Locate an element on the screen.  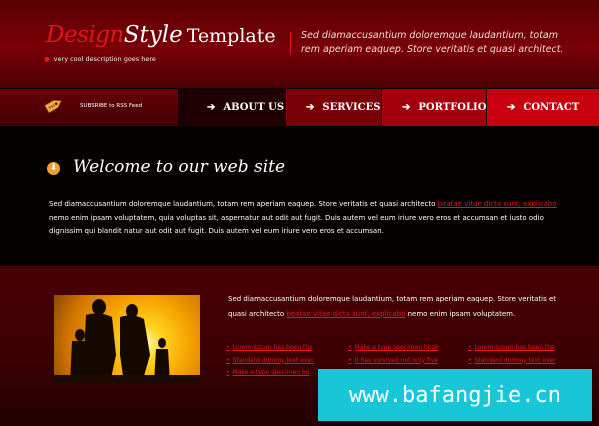
nav-contact: ➔ CONTACT is located at coordinates (543, 107).